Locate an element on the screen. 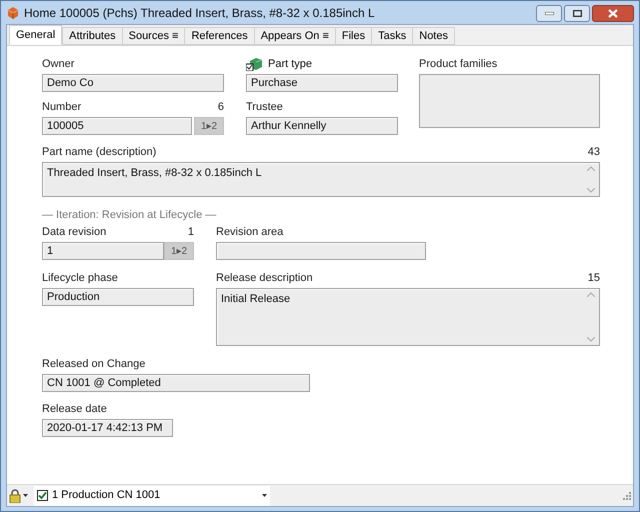 This screenshot has width=640, height=512. field-label: Number is located at coordinates (62, 107).